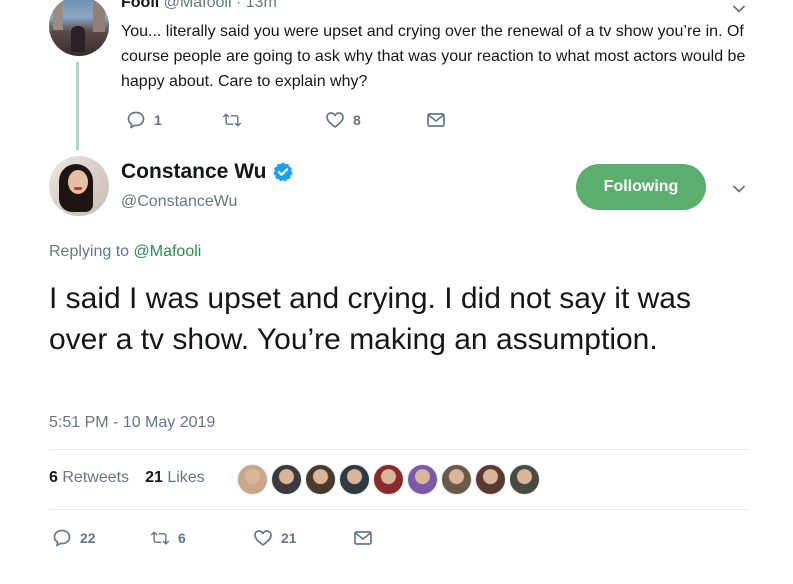  I want to click on likes-stat-label: Likes, so click(186, 477).